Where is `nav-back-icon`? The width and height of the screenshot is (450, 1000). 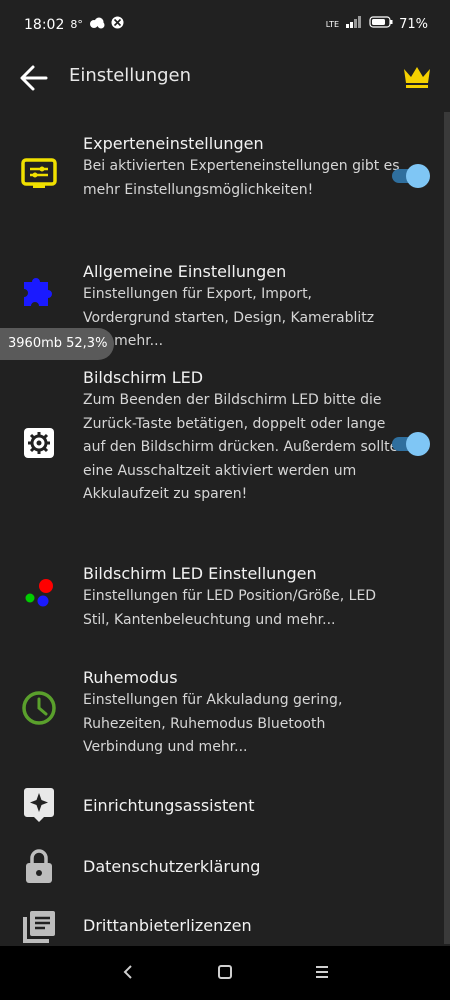 nav-back-icon is located at coordinates (128, 972).